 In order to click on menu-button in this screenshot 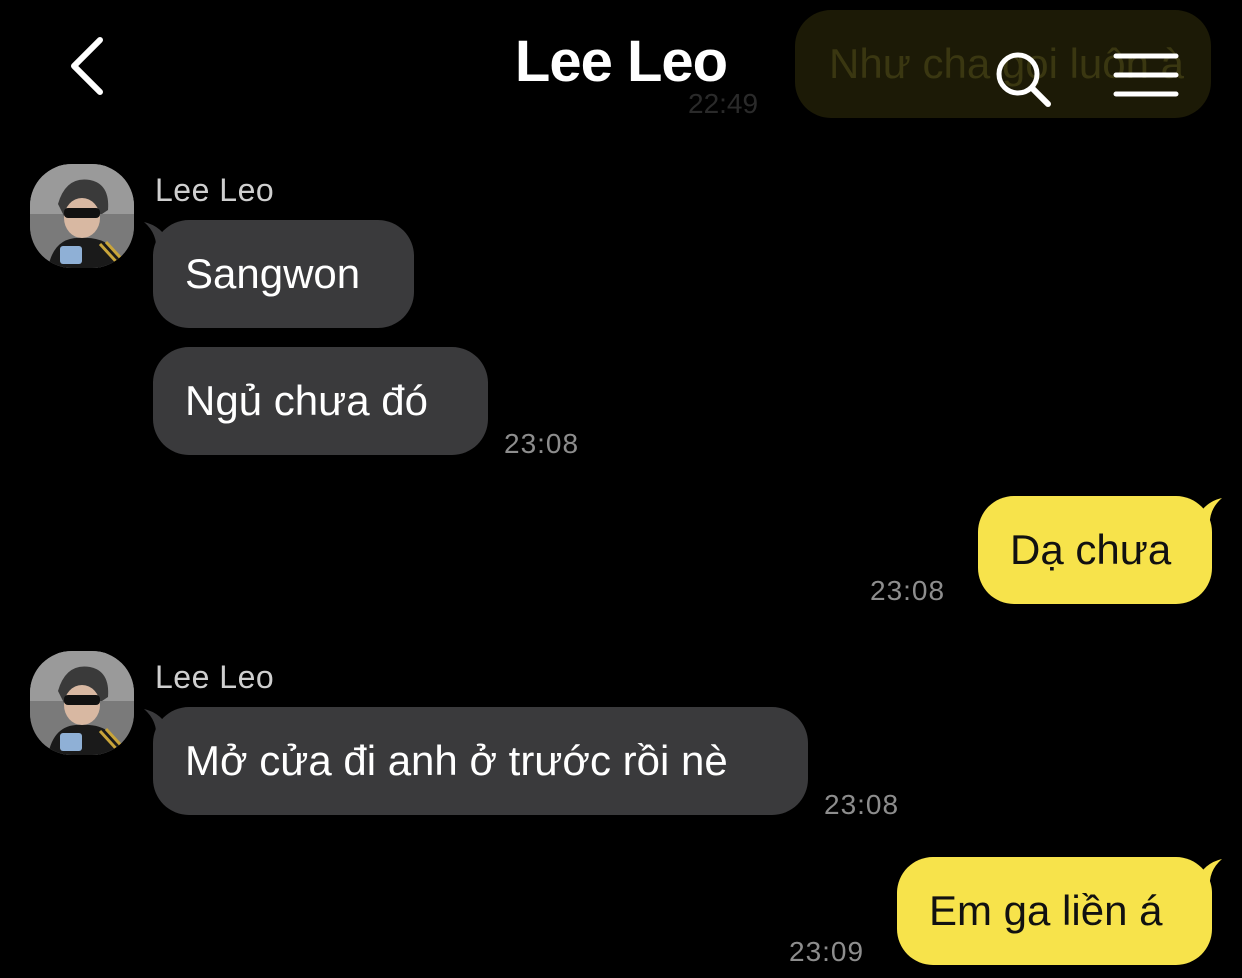, I will do `click(1147, 75)`.